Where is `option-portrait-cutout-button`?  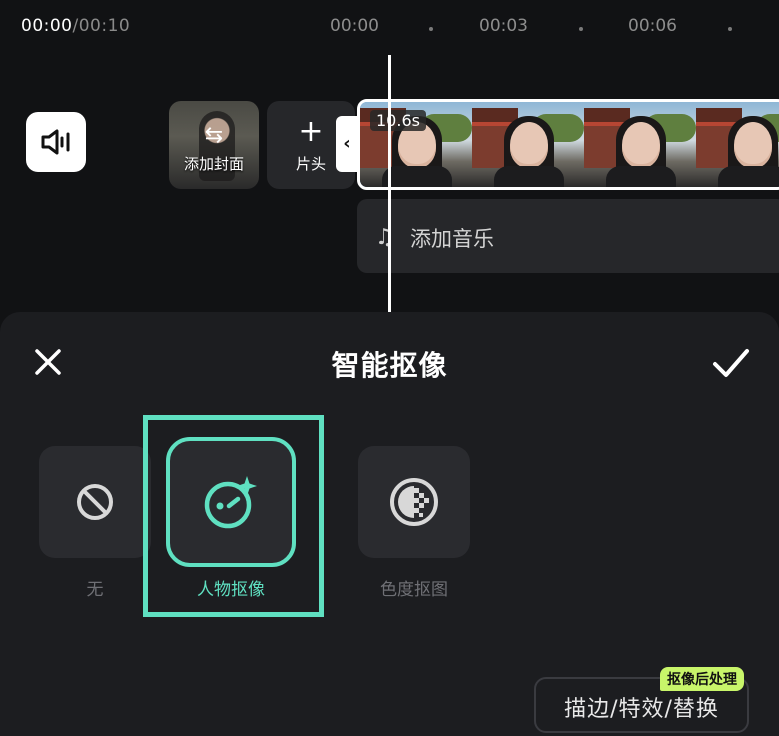 option-portrait-cutout-button is located at coordinates (231, 502).